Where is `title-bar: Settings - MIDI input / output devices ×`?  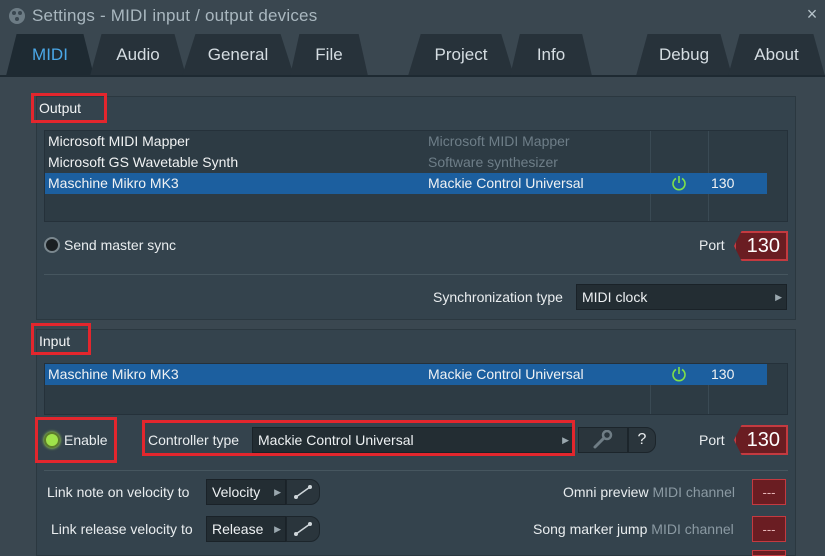
title-bar: Settings - MIDI input / output devices × is located at coordinates (412, 16).